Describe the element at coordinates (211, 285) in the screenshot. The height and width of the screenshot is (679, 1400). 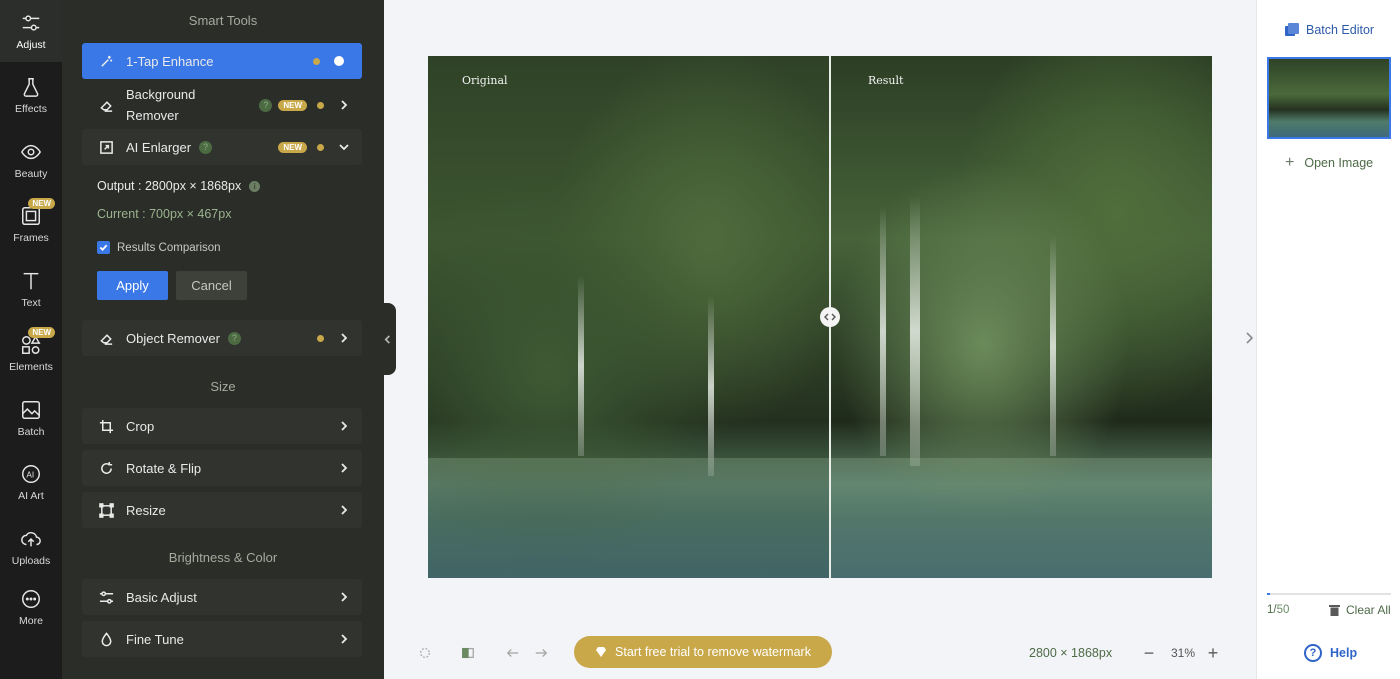
I see `cancel-button: Cancel` at that location.